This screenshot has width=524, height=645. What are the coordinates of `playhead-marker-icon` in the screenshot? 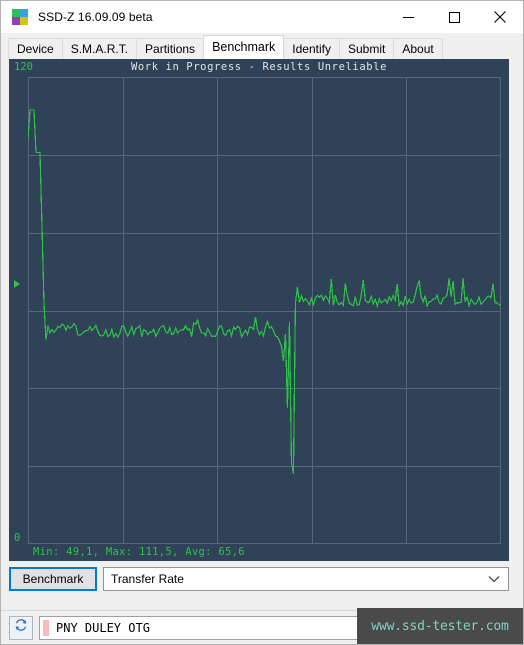 It's located at (17, 284).